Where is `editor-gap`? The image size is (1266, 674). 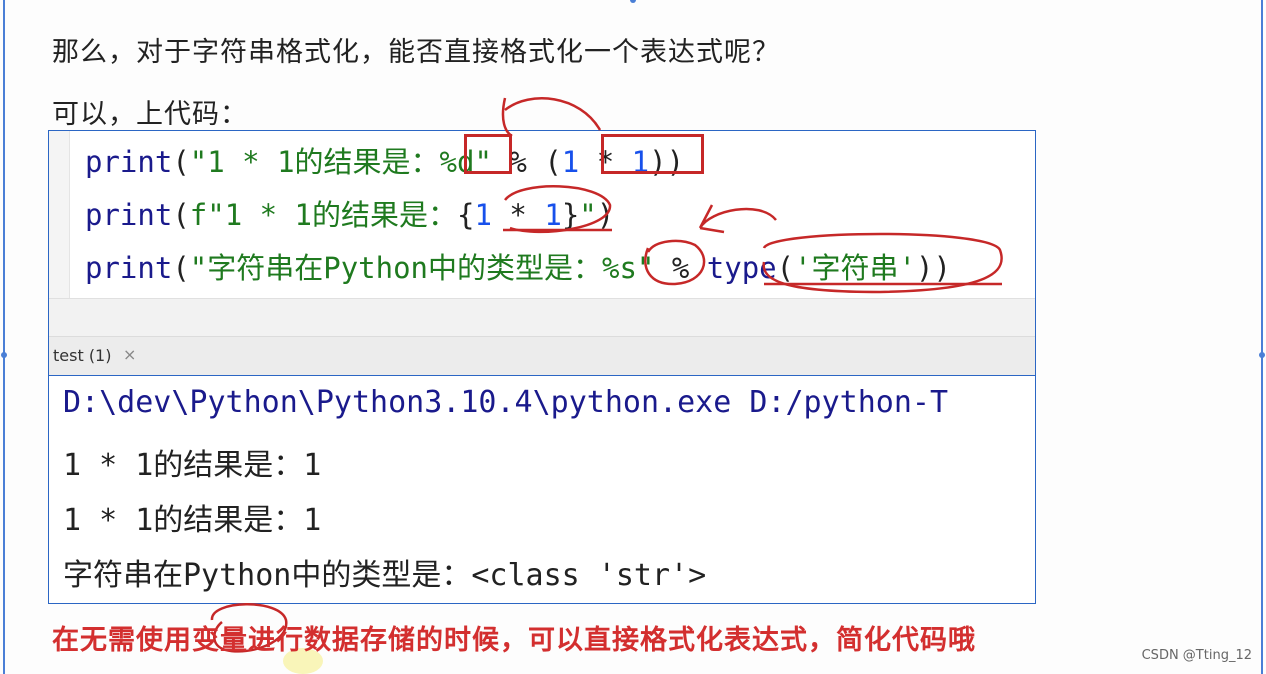
editor-gap is located at coordinates (542, 317).